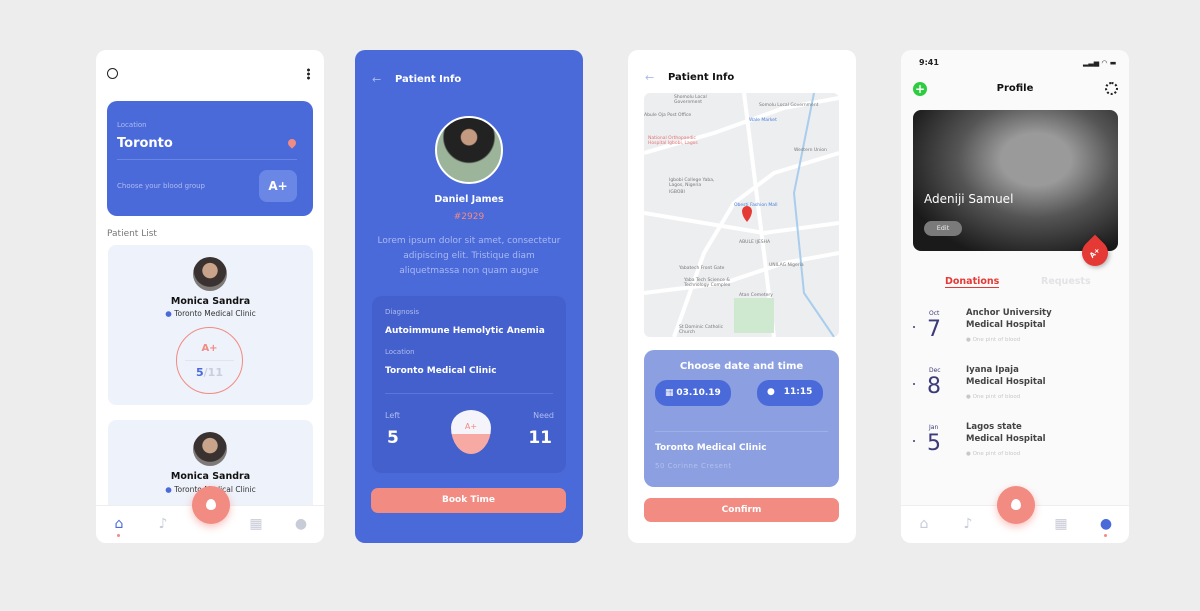 This screenshot has width=1200, height=611. I want to click on donation-month: Dec, so click(935, 370).